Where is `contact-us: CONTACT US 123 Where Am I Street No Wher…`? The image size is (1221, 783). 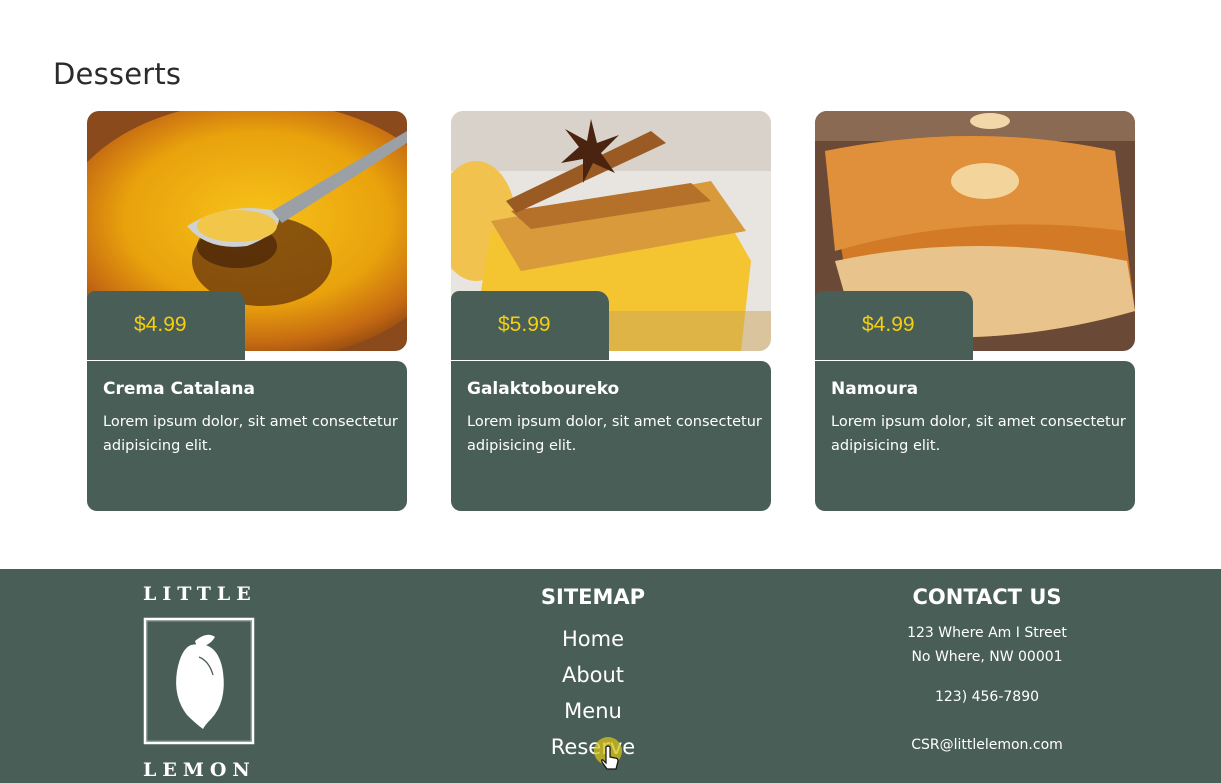 contact-us: CONTACT US 123 Where Am I Street No Wher… is located at coordinates (987, 671).